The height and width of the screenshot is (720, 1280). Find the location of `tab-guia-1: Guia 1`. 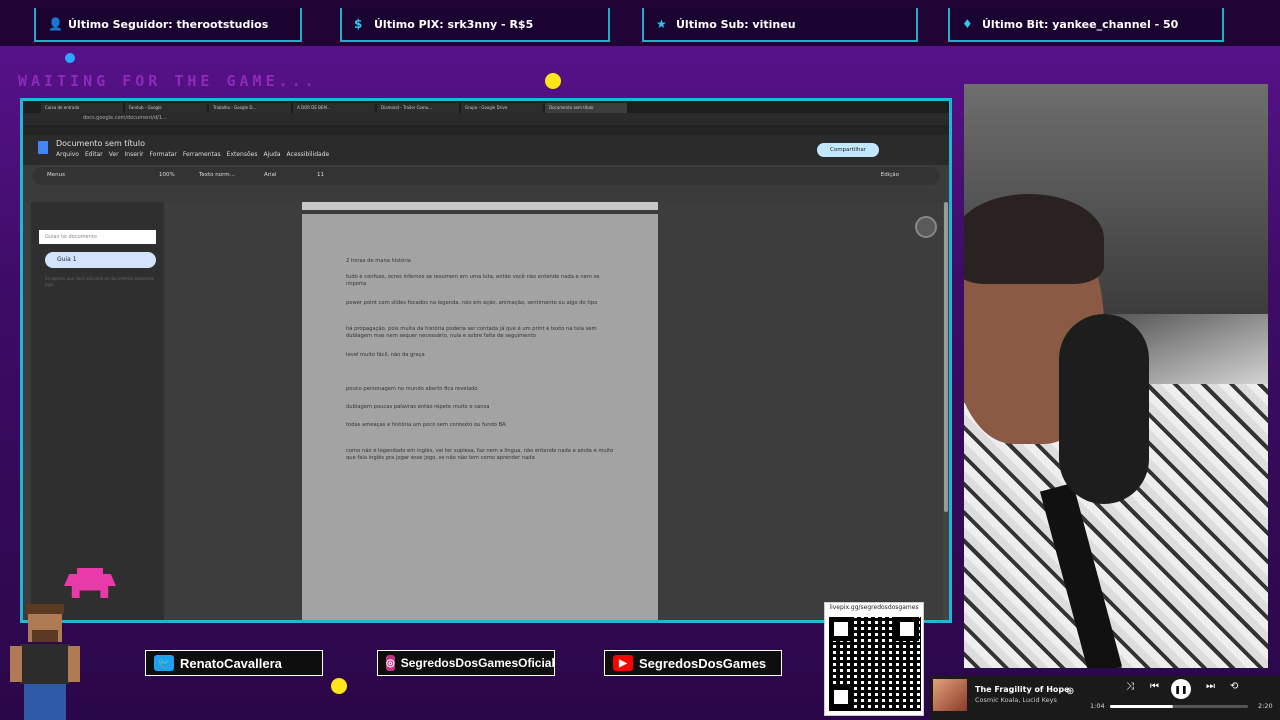

tab-guia-1: Guia 1 is located at coordinates (100, 260).